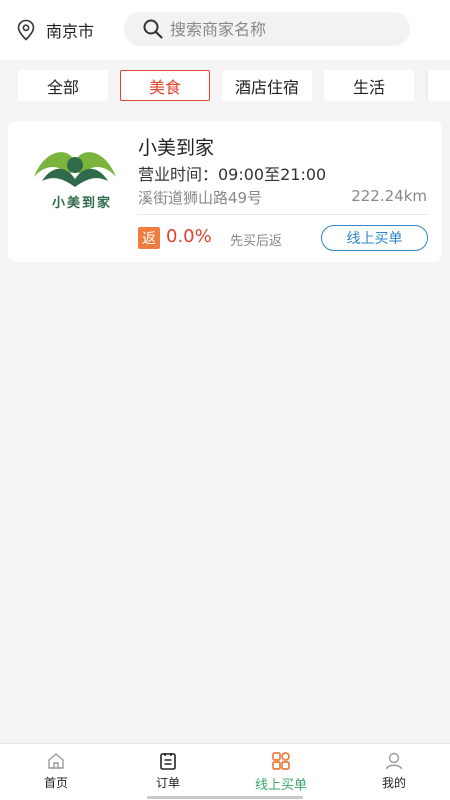  What do you see at coordinates (81, 203) in the screenshot?
I see `store-logo-text: 小美到家` at bounding box center [81, 203].